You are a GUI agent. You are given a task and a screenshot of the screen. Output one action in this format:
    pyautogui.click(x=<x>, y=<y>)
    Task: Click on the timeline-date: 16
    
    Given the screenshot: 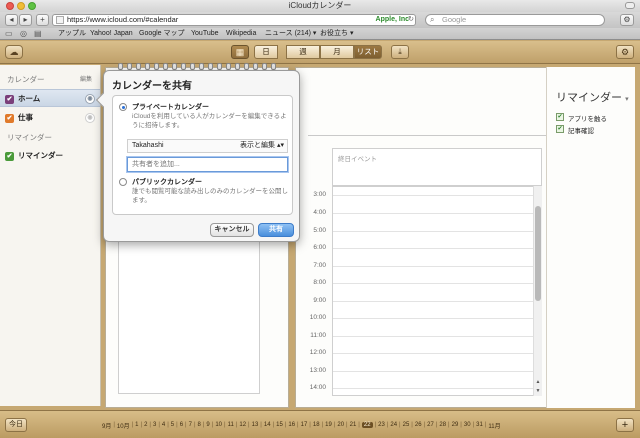 What is the action you would take?
    pyautogui.click(x=291, y=425)
    